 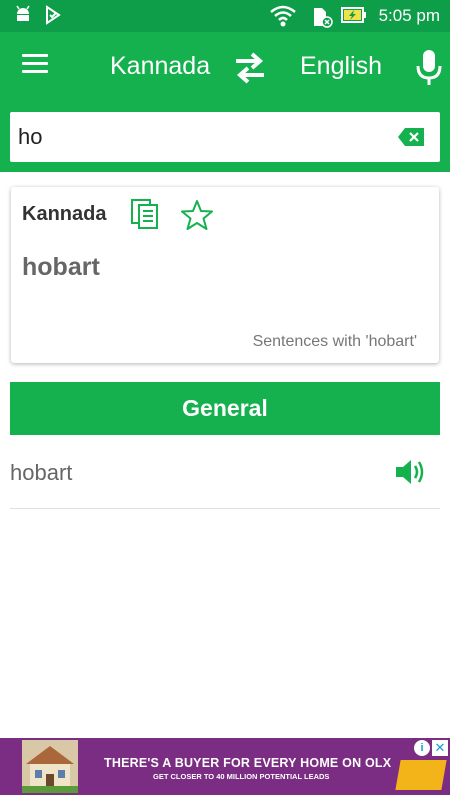 What do you see at coordinates (335, 342) in the screenshot?
I see `sentences-link: Sentences with 'hobart'` at bounding box center [335, 342].